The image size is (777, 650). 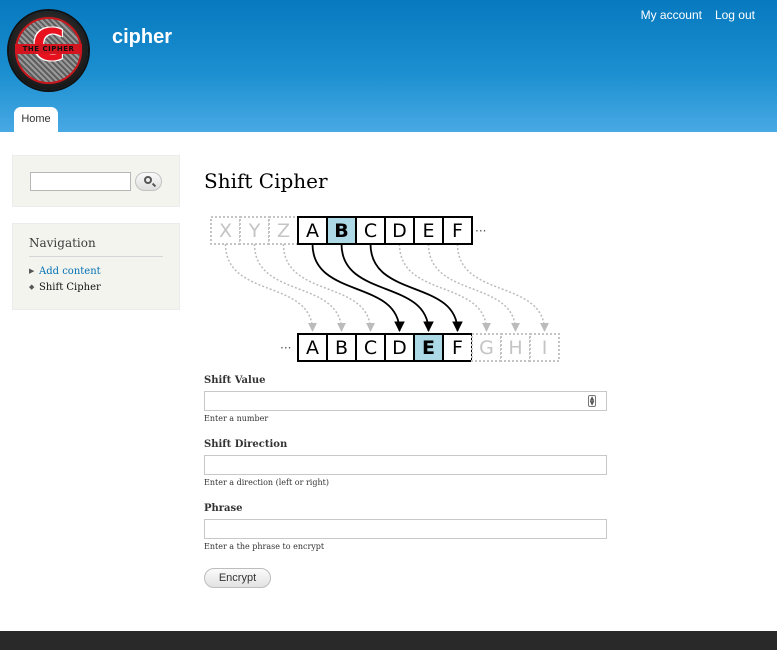 I want to click on site-logo: C THE CIPHER, so click(x=48, y=50).